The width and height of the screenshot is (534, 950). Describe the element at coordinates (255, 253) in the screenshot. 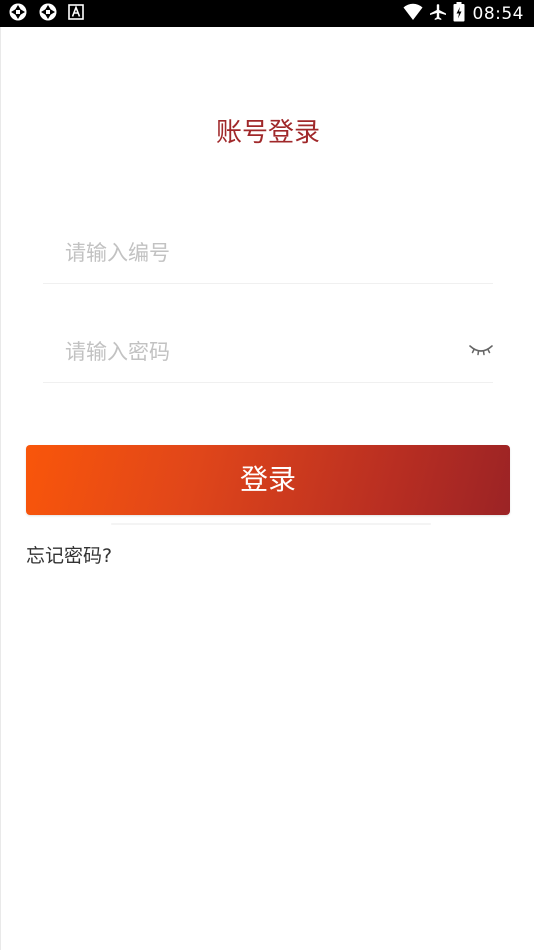

I see `account-input` at that location.